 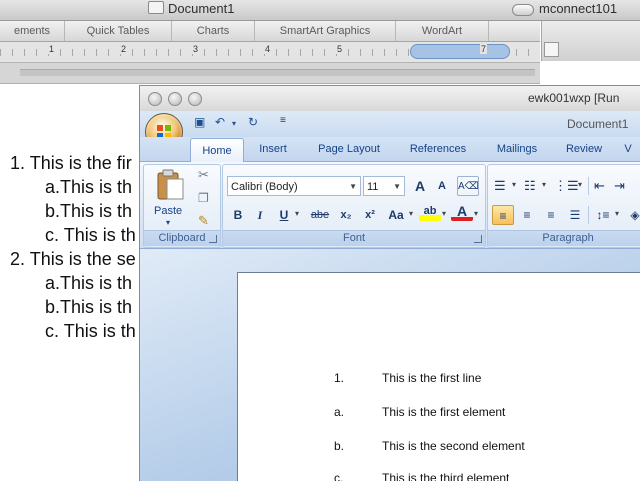 I want to click on change-case-button: Aa, so click(x=396, y=215).